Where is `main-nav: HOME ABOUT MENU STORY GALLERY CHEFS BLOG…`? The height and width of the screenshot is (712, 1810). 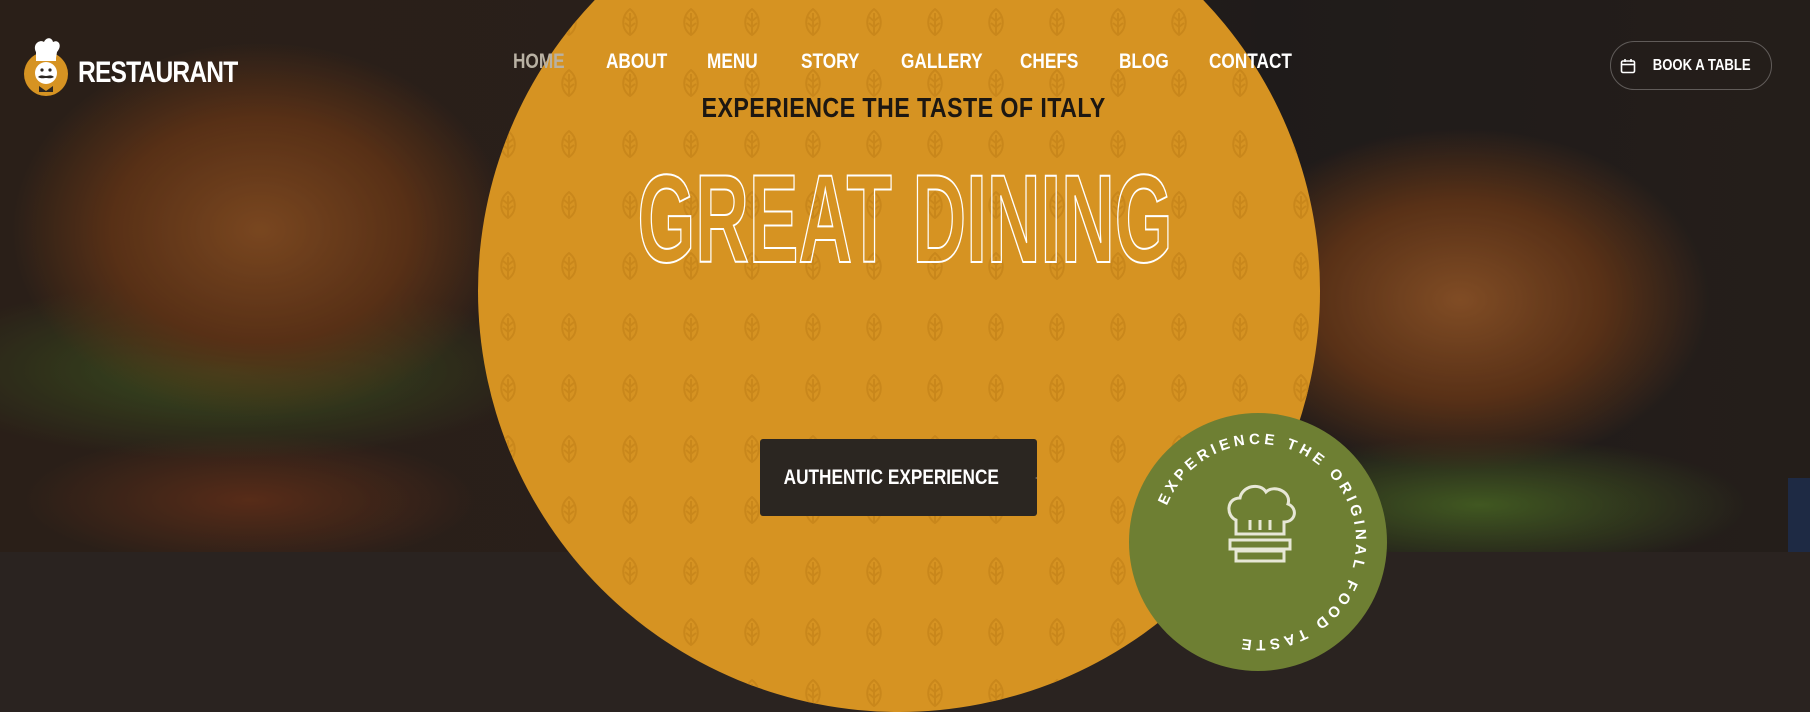 main-nav: HOME ABOUT MENU STORY GALLERY CHEFS BLOG… is located at coordinates (906, 62).